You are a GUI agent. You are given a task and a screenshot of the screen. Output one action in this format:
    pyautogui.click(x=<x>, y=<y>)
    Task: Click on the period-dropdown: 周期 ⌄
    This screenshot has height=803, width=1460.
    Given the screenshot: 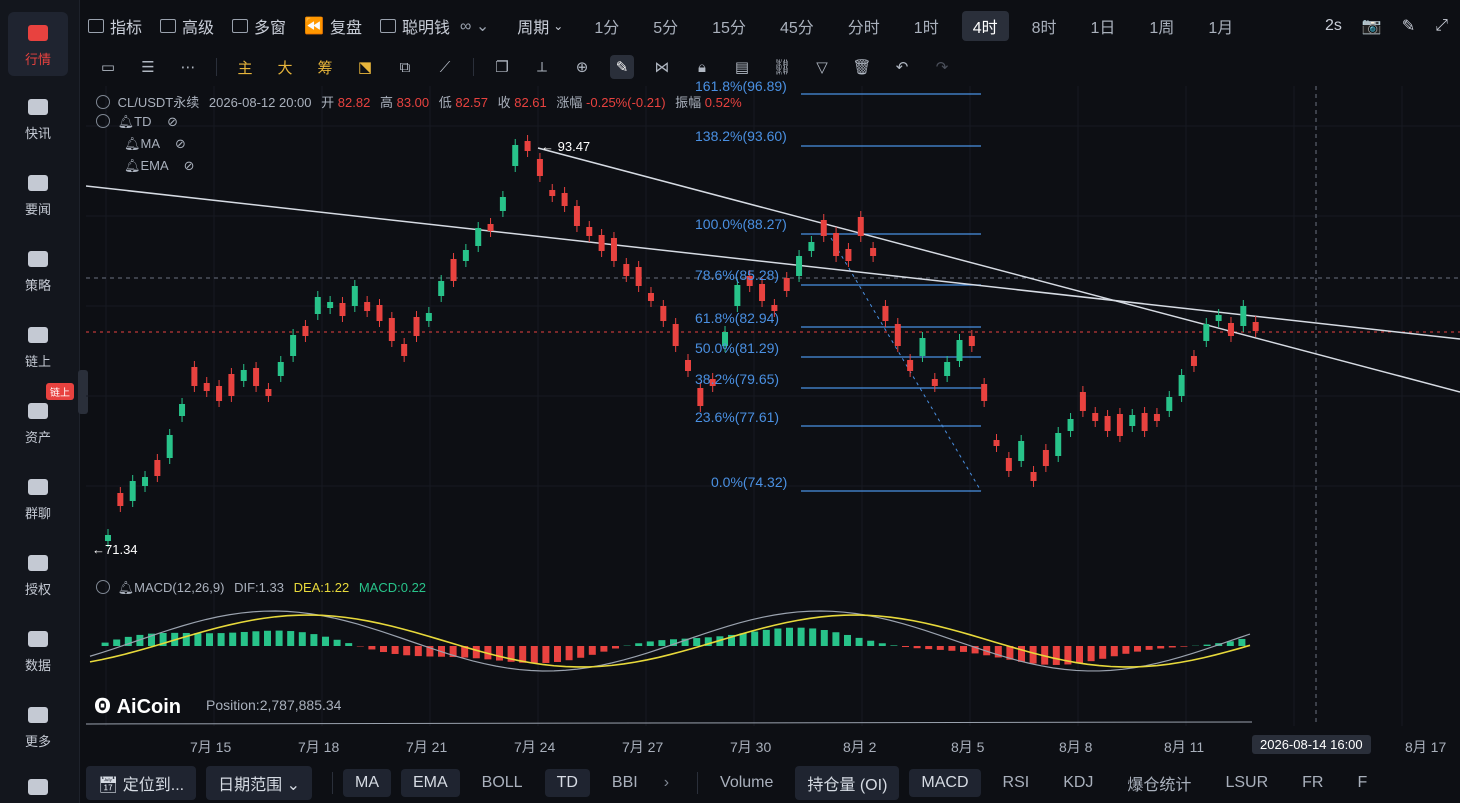 What is the action you would take?
    pyautogui.click(x=540, y=26)
    